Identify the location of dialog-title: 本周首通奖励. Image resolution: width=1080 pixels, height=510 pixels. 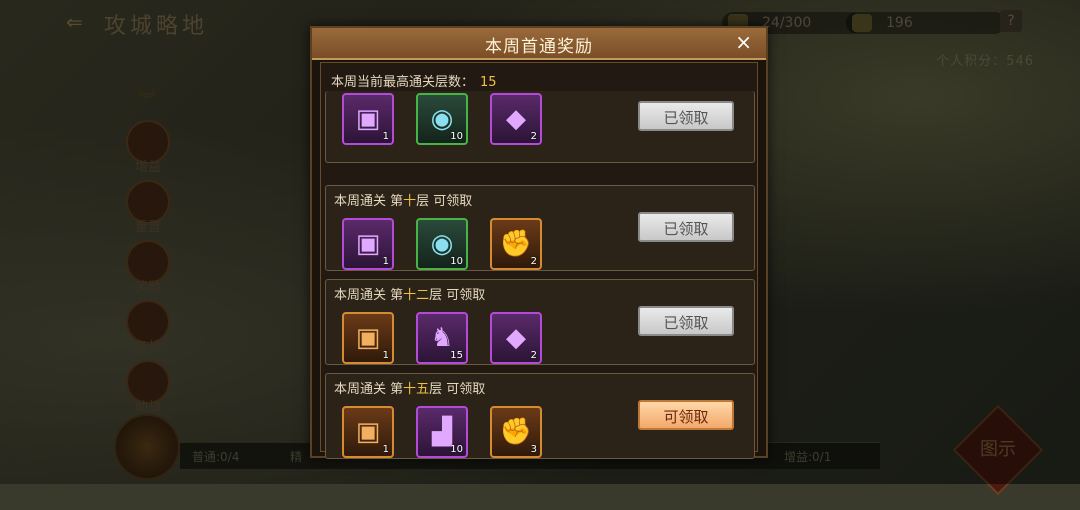
(539, 47).